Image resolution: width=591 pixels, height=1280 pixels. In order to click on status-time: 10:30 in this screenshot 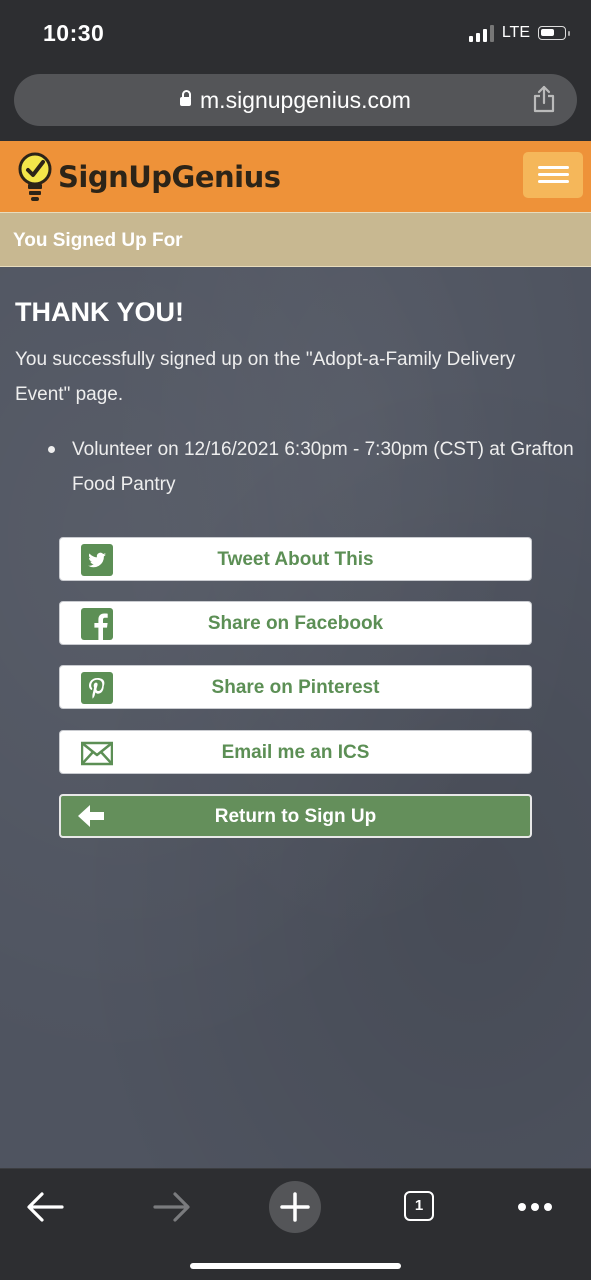, I will do `click(74, 33)`.